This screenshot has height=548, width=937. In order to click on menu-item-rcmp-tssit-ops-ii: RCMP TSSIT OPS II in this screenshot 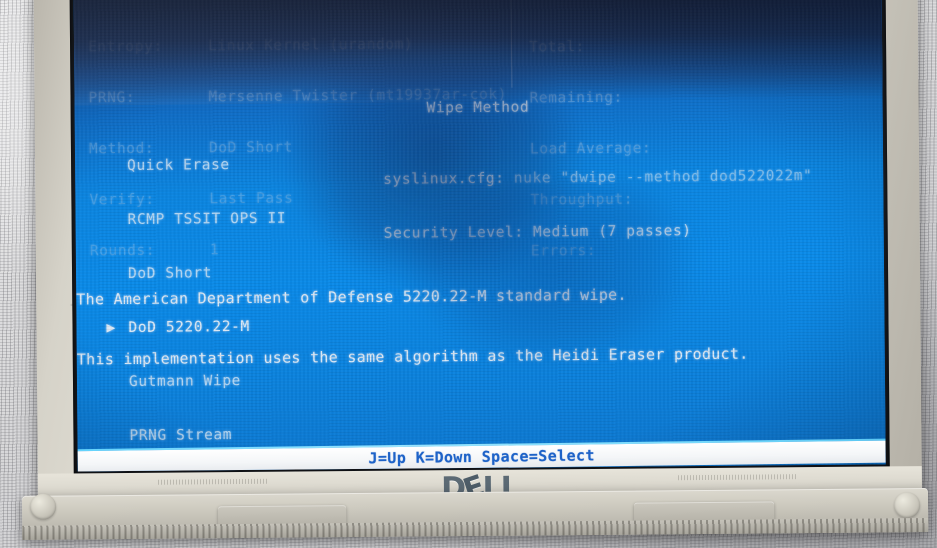, I will do `click(193, 220)`.